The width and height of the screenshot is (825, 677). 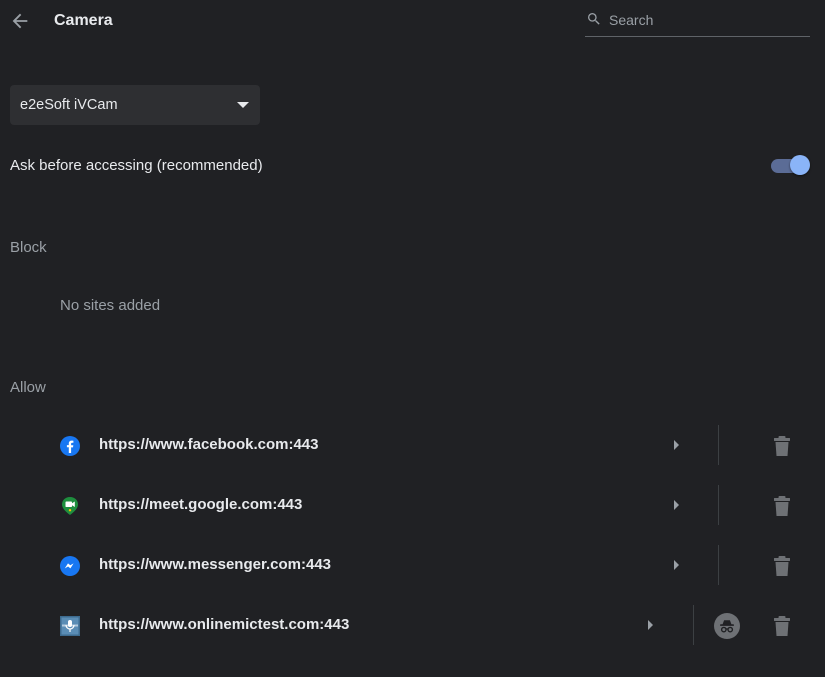 What do you see at coordinates (800, 165) in the screenshot?
I see `toggle-knob` at bounding box center [800, 165].